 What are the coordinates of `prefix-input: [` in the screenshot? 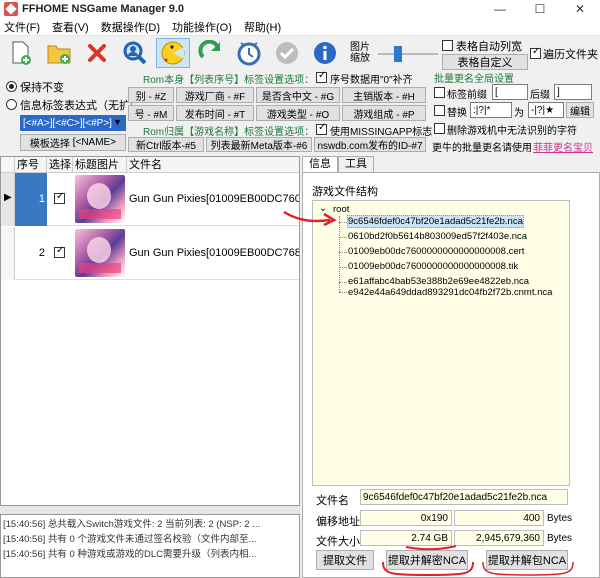 It's located at (510, 92).